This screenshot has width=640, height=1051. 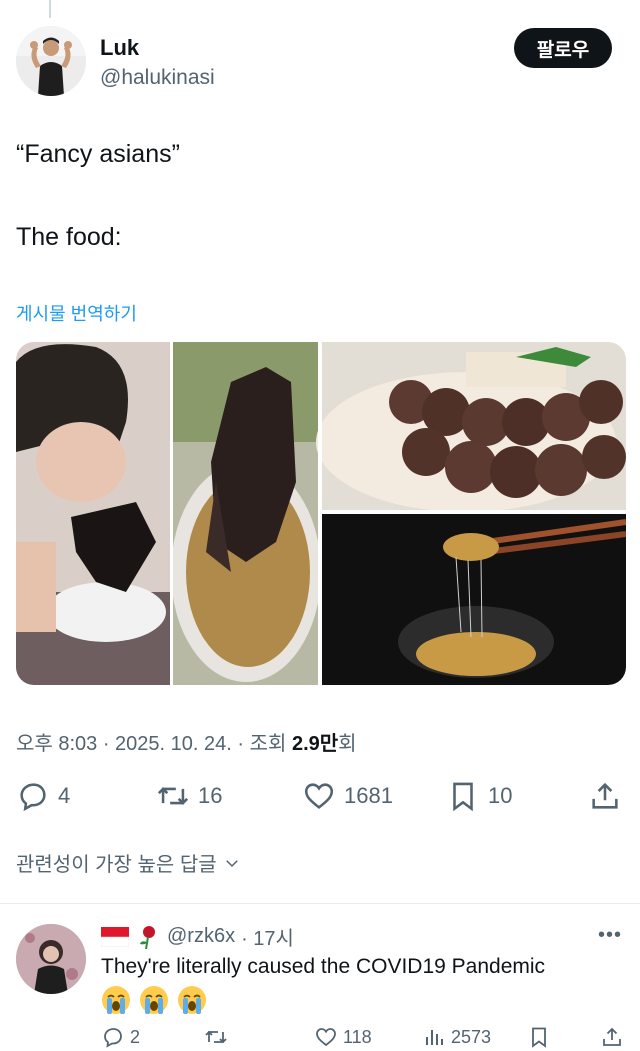 What do you see at coordinates (434, 1037) in the screenshot?
I see `views-chart-icon` at bounding box center [434, 1037].